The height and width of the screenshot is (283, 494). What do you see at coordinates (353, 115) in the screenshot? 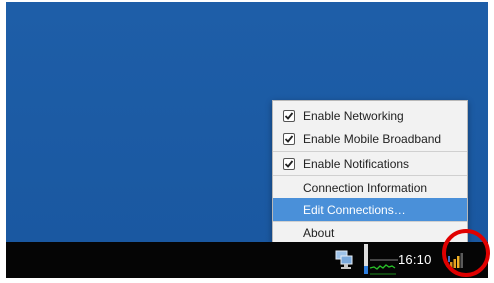
I see `menu-item-label: Enable Networking` at bounding box center [353, 115].